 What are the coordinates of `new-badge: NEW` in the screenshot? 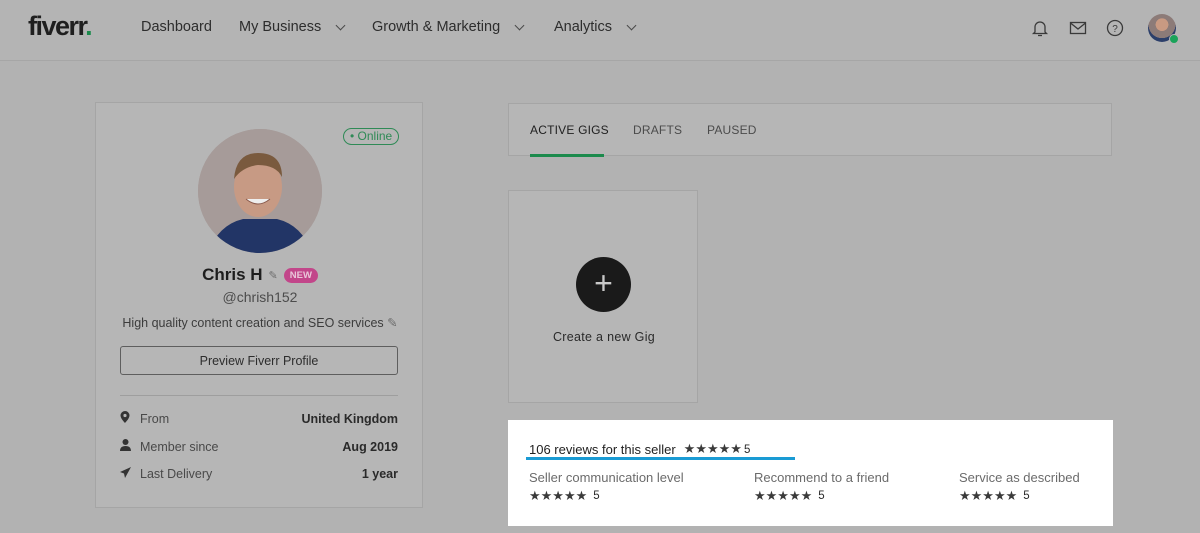 It's located at (300, 275).